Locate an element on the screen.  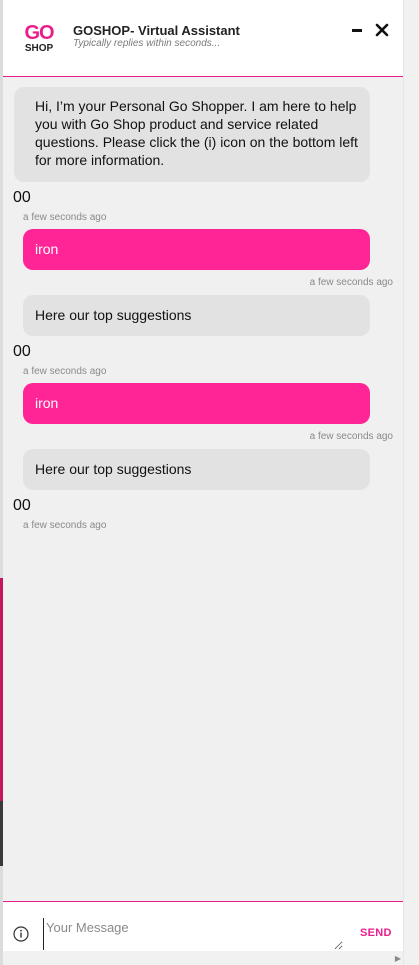
scroll-right-icon: ▶ is located at coordinates (398, 958).